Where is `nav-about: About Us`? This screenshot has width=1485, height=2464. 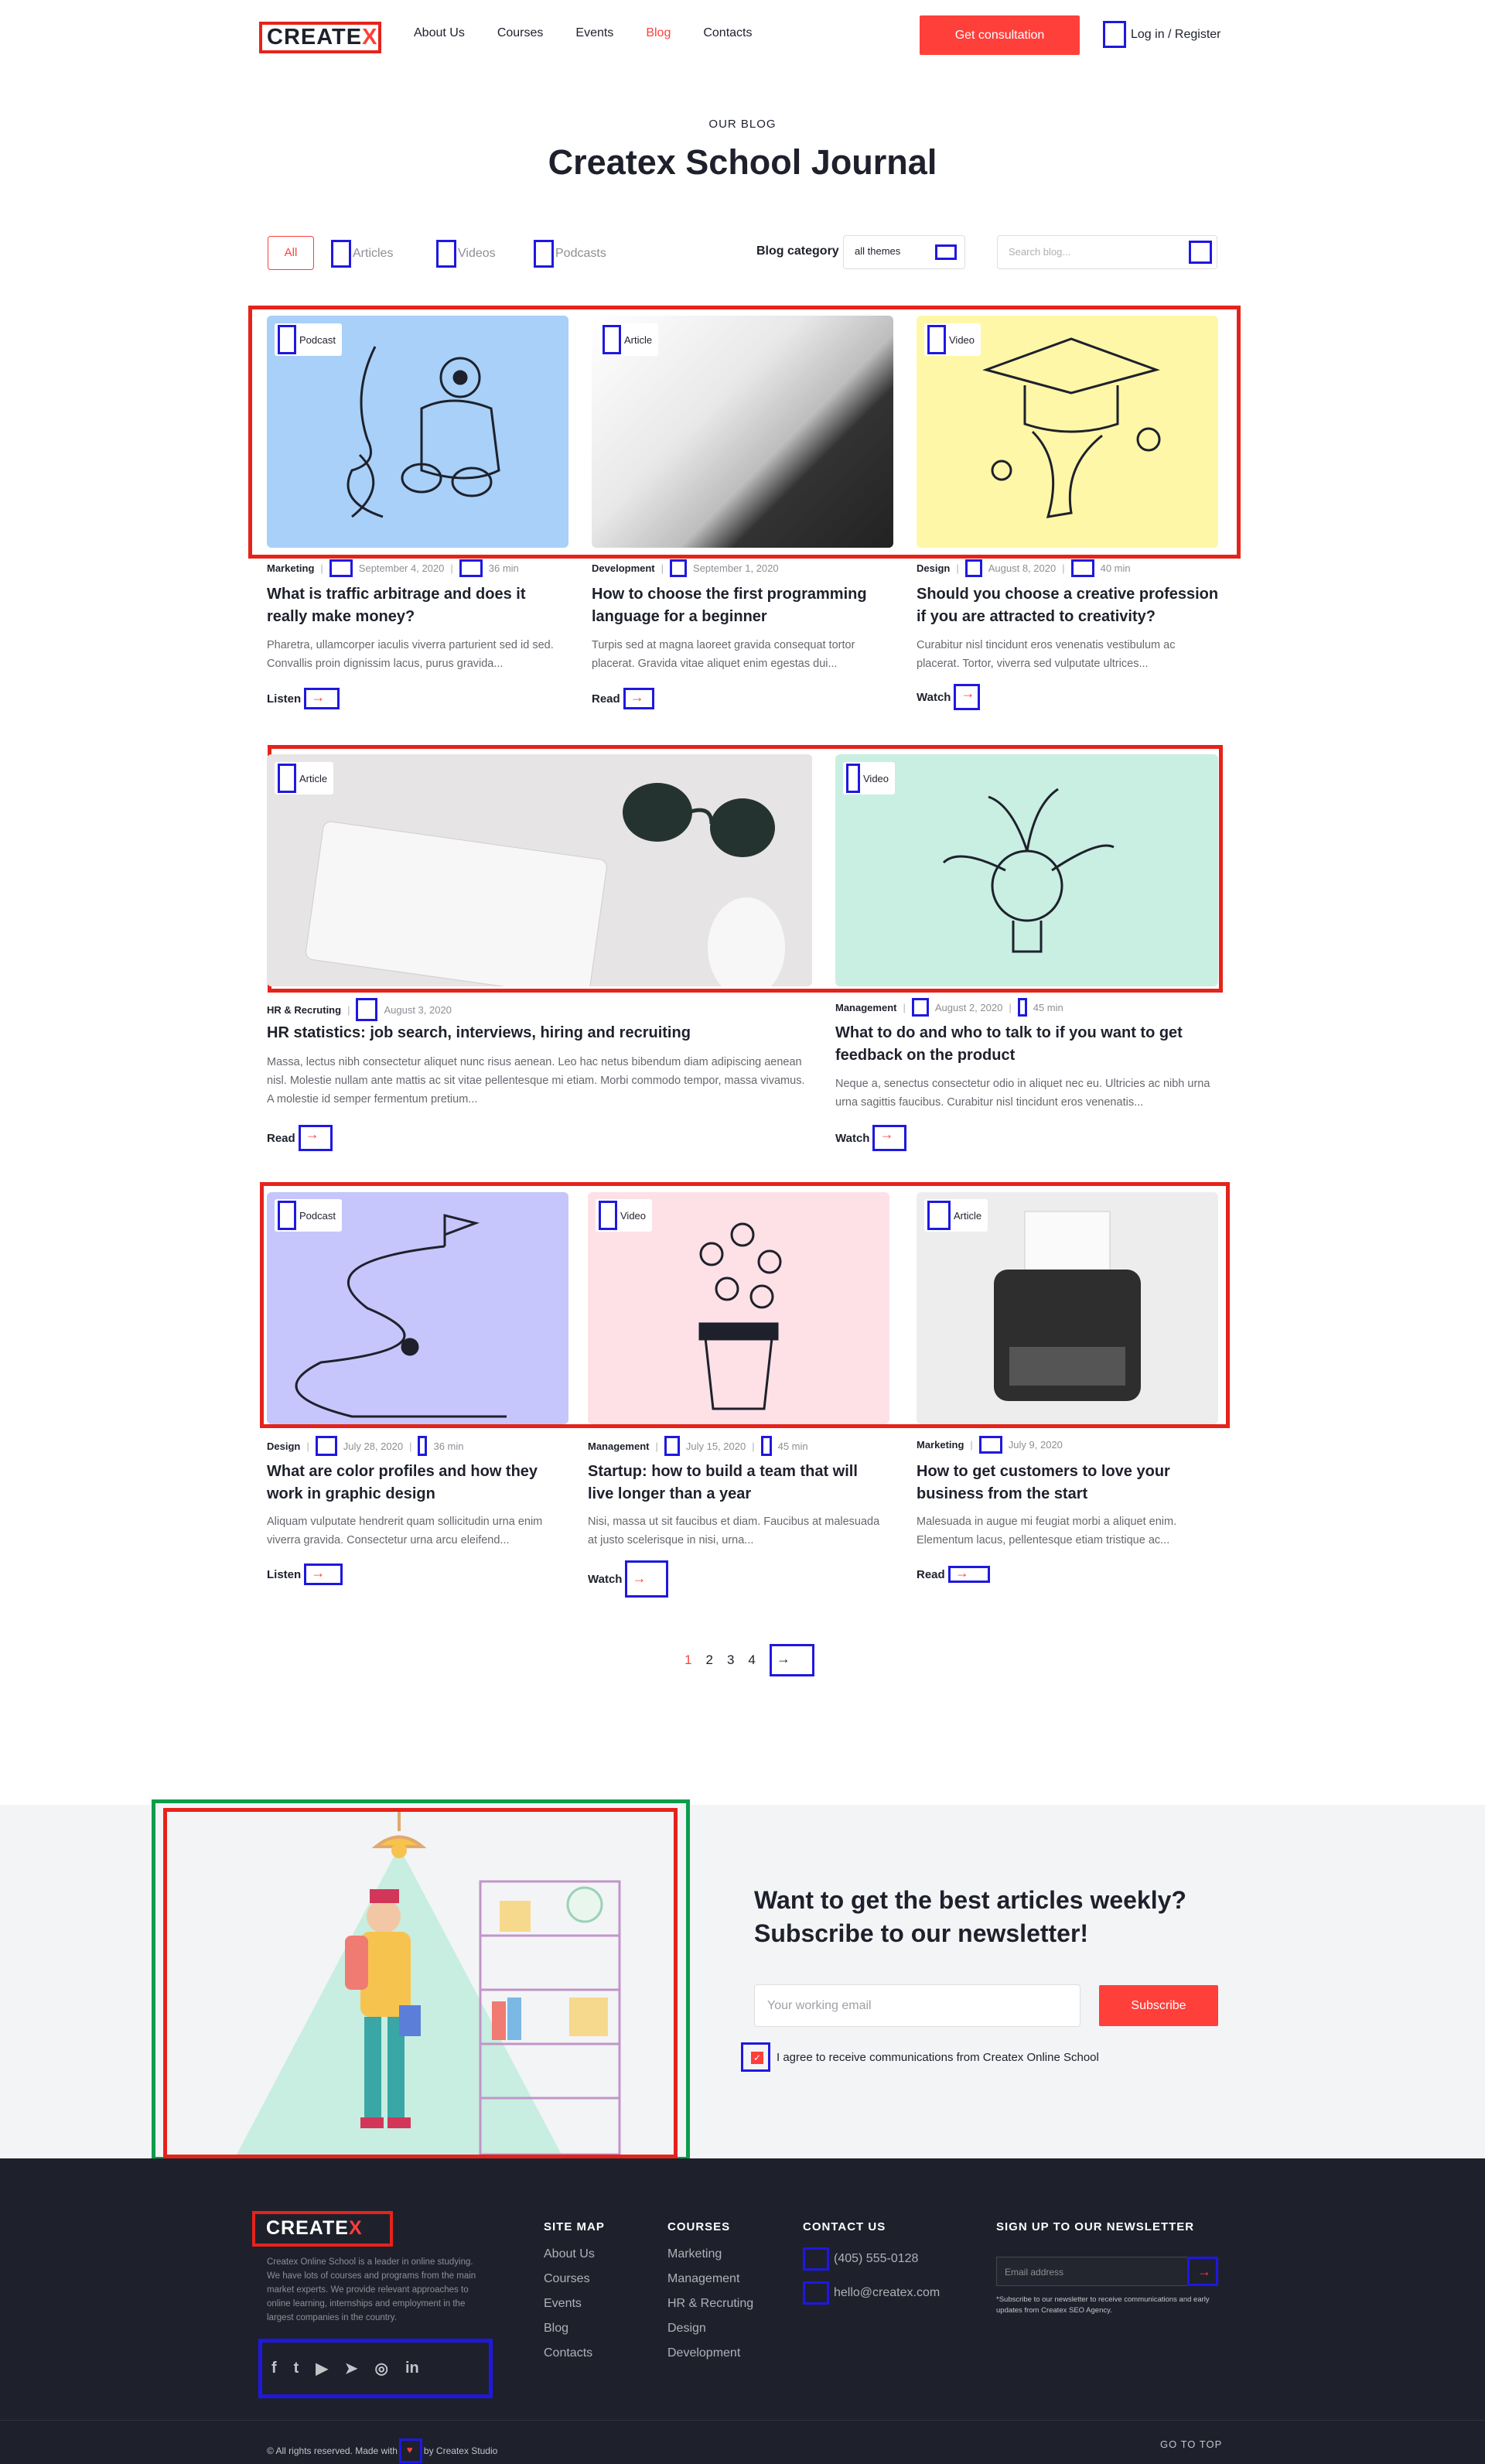 nav-about: About Us is located at coordinates (439, 33).